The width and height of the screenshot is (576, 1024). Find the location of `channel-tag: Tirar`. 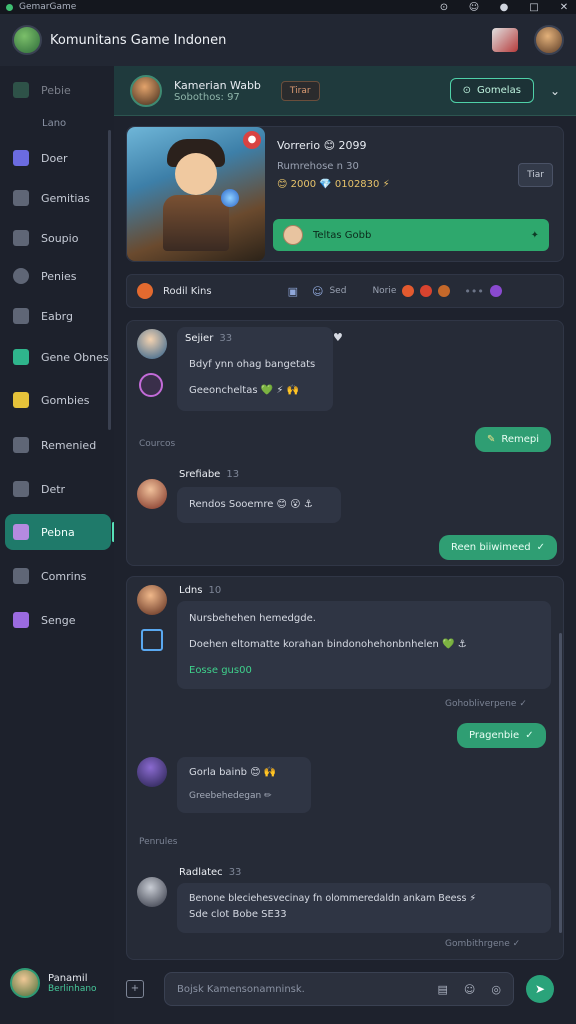

channel-tag: Tirar is located at coordinates (300, 90).